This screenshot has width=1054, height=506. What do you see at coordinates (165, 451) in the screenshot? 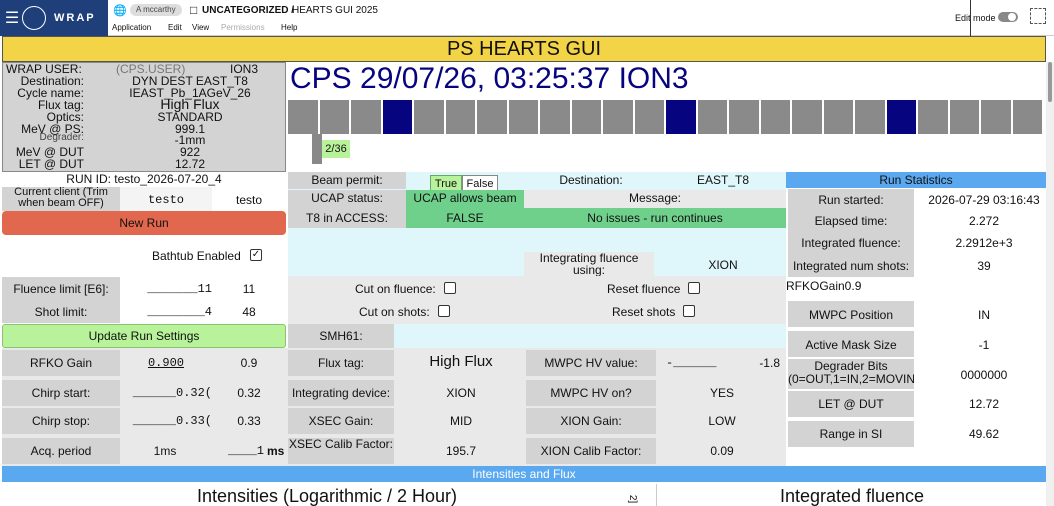
I see `acq-value: 1ms` at bounding box center [165, 451].